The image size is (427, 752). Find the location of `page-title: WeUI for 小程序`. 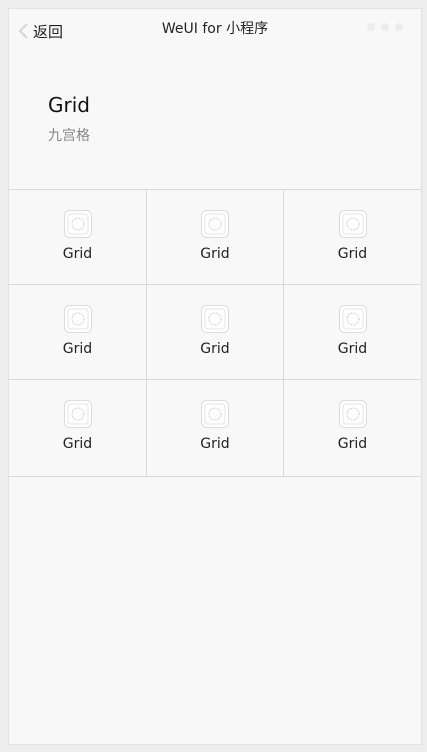

page-title: WeUI for 小程序 is located at coordinates (215, 29).